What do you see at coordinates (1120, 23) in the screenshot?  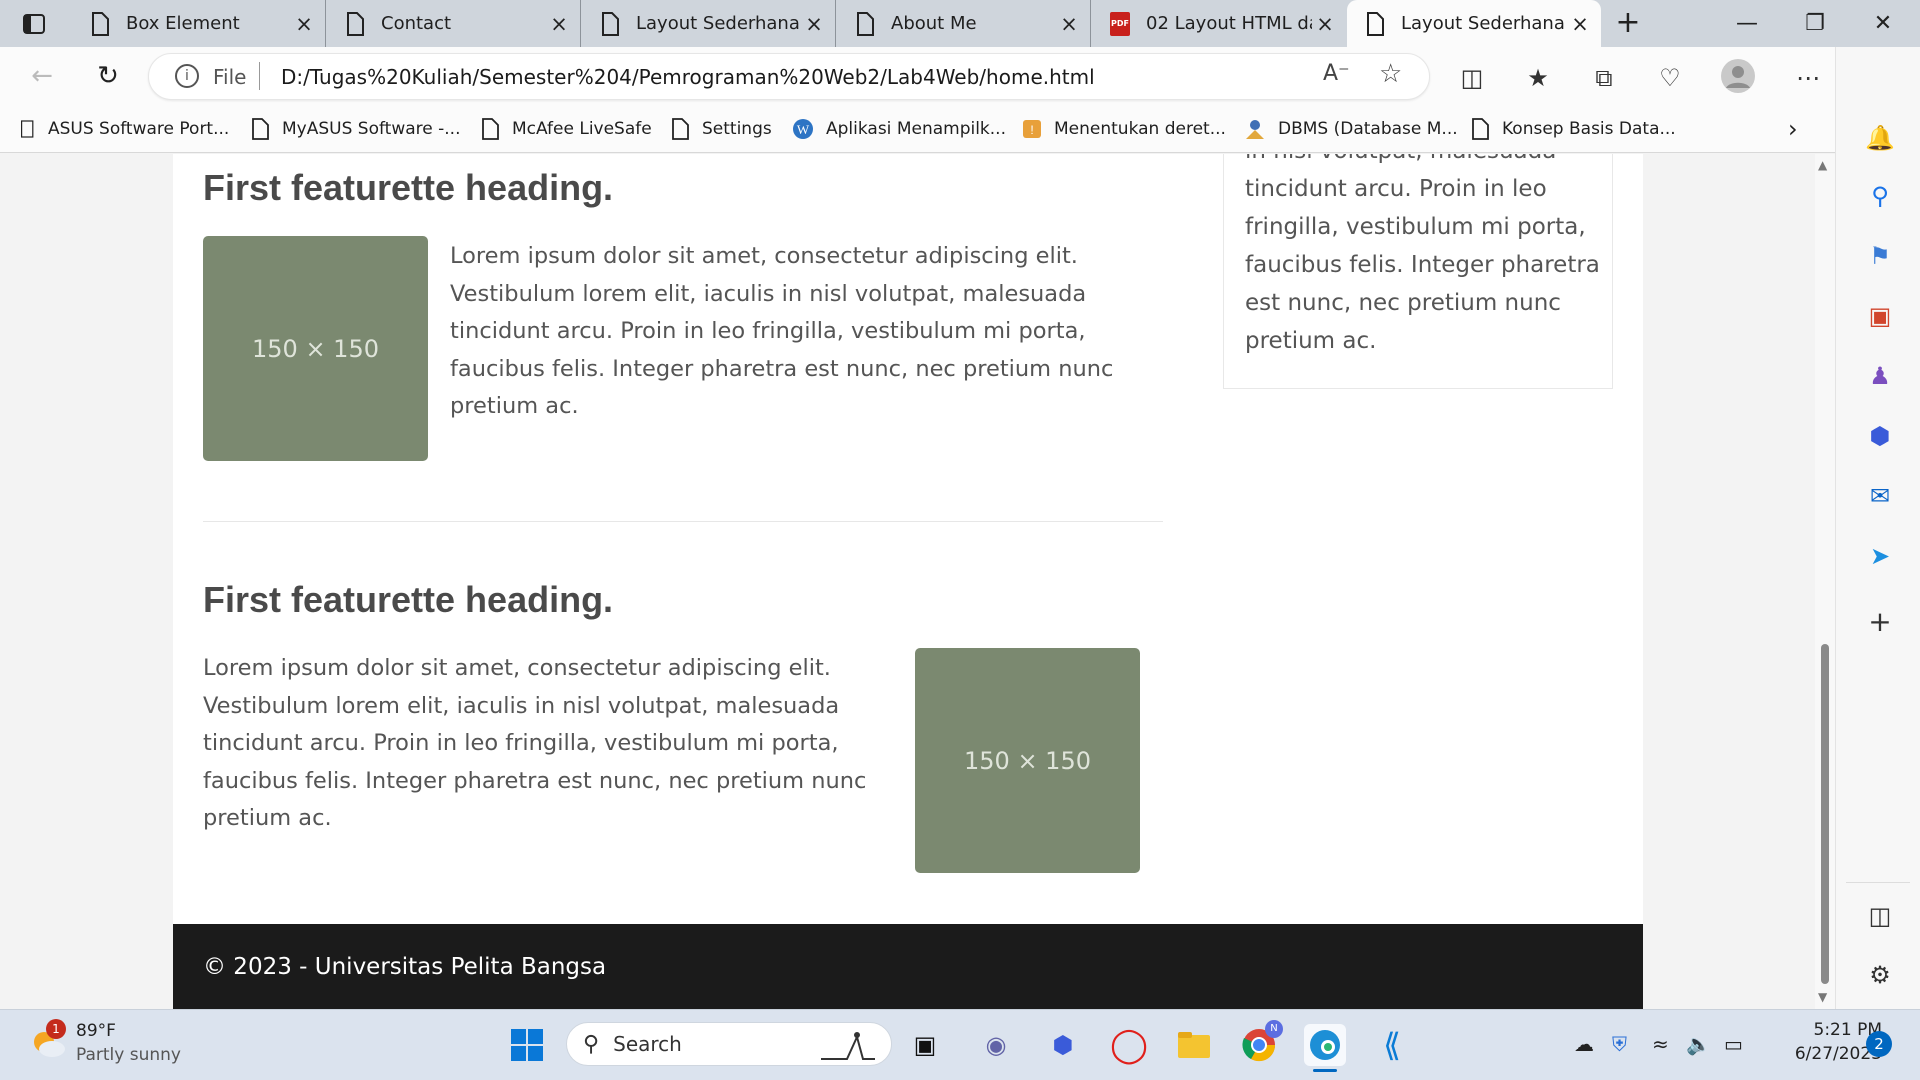 I see `pdf-icon: PDF` at bounding box center [1120, 23].